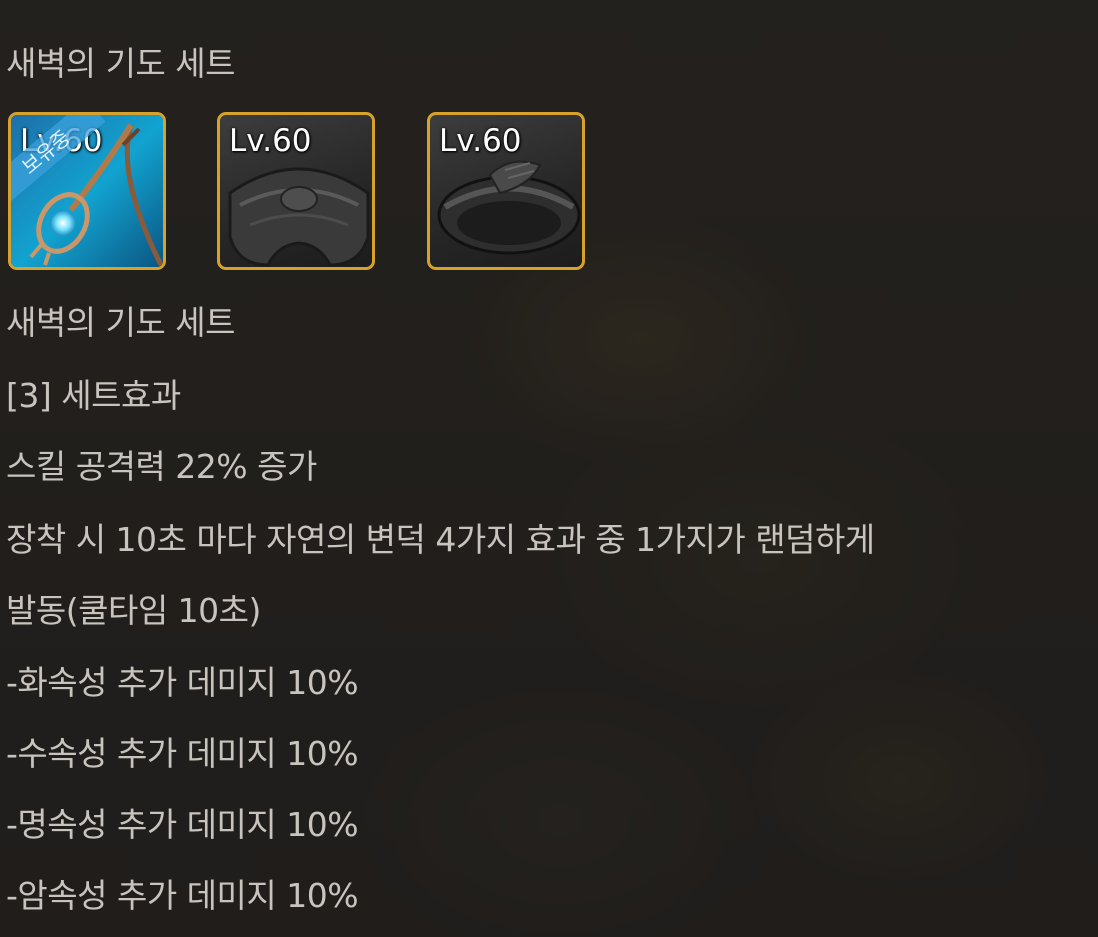 The width and height of the screenshot is (1098, 937). I want to click on item-slot-ring: Lv.60, so click(296, 191).